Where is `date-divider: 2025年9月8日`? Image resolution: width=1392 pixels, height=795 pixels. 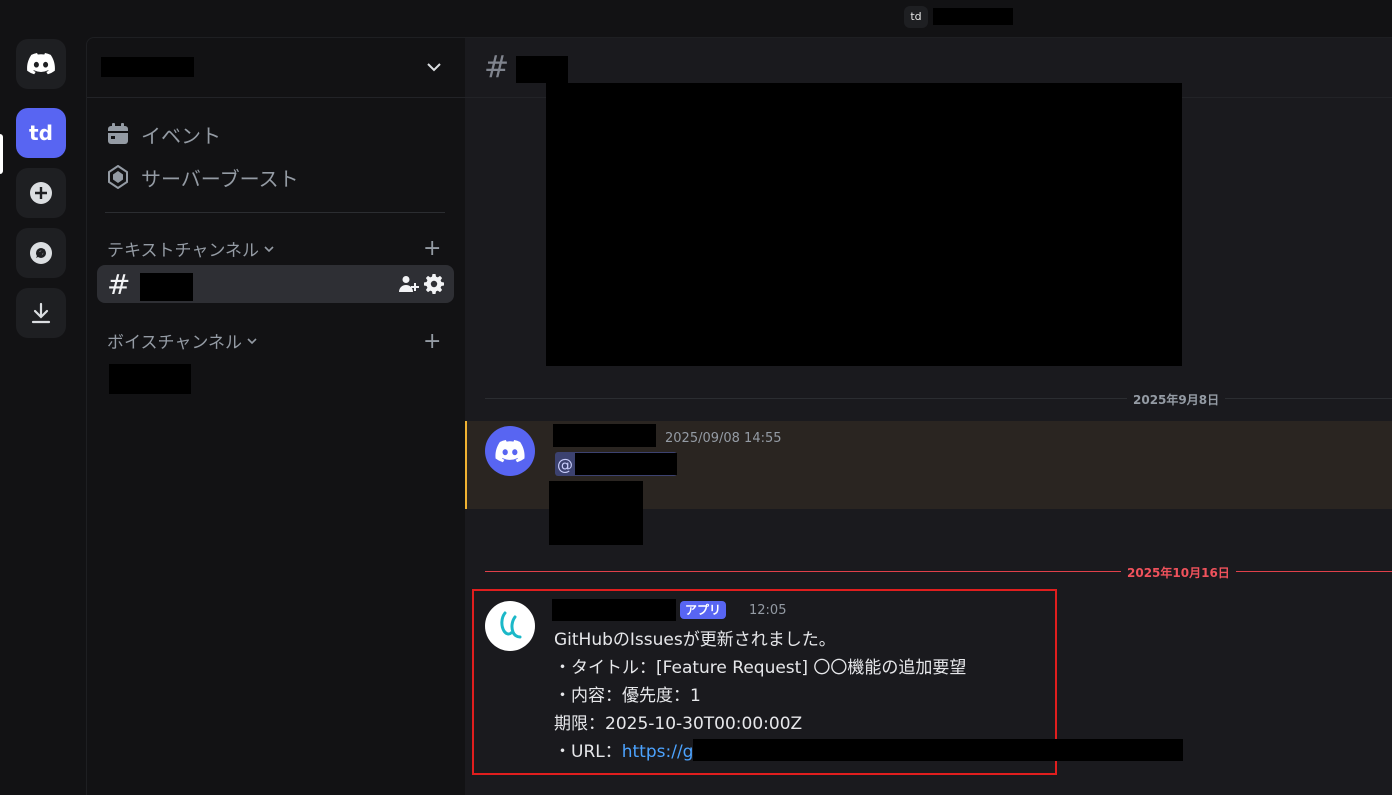 date-divider: 2025年9月8日 is located at coordinates (938, 399).